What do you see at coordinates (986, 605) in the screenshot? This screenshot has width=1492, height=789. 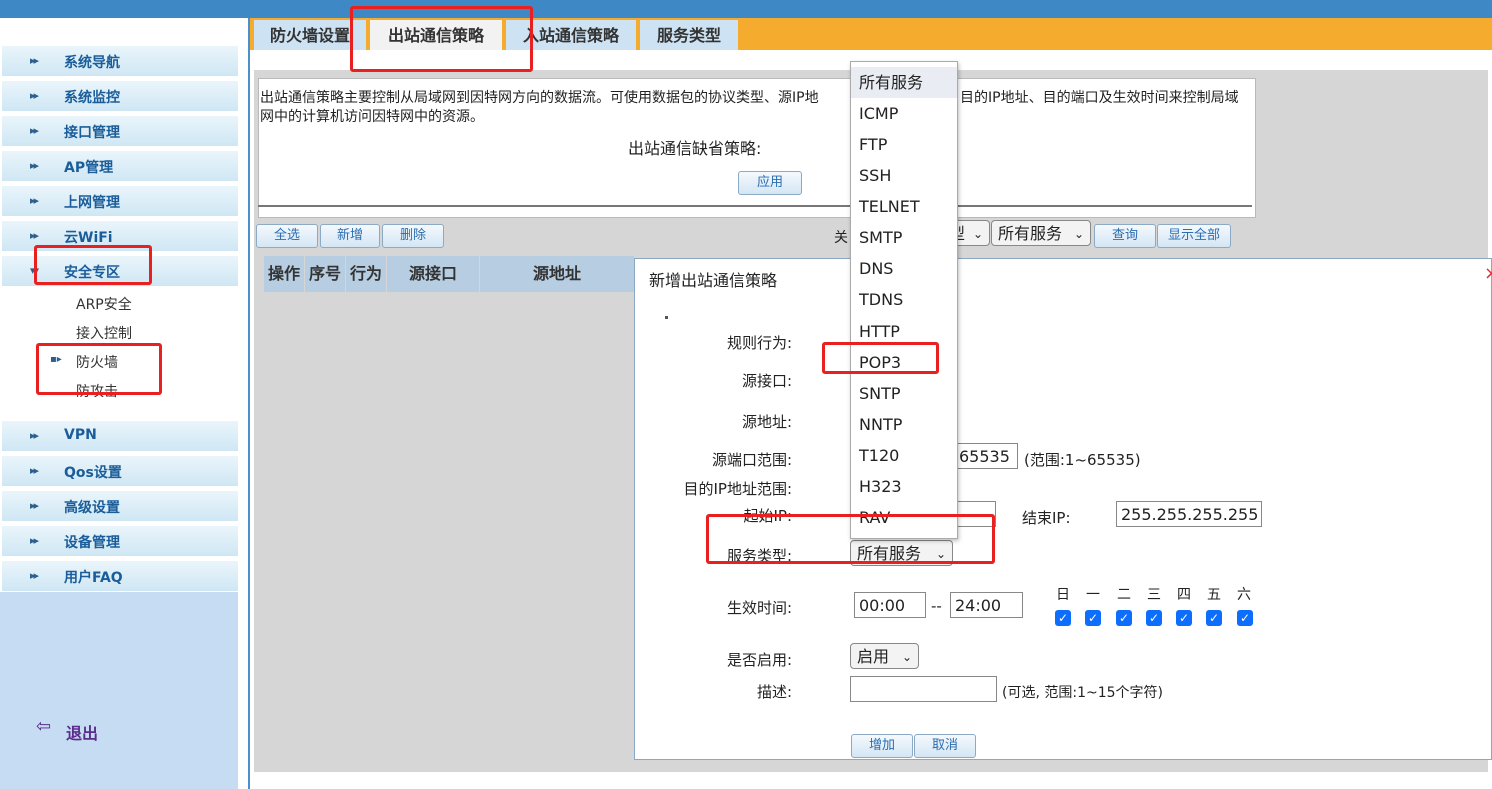 I see `time-end-input: 24:00` at bounding box center [986, 605].